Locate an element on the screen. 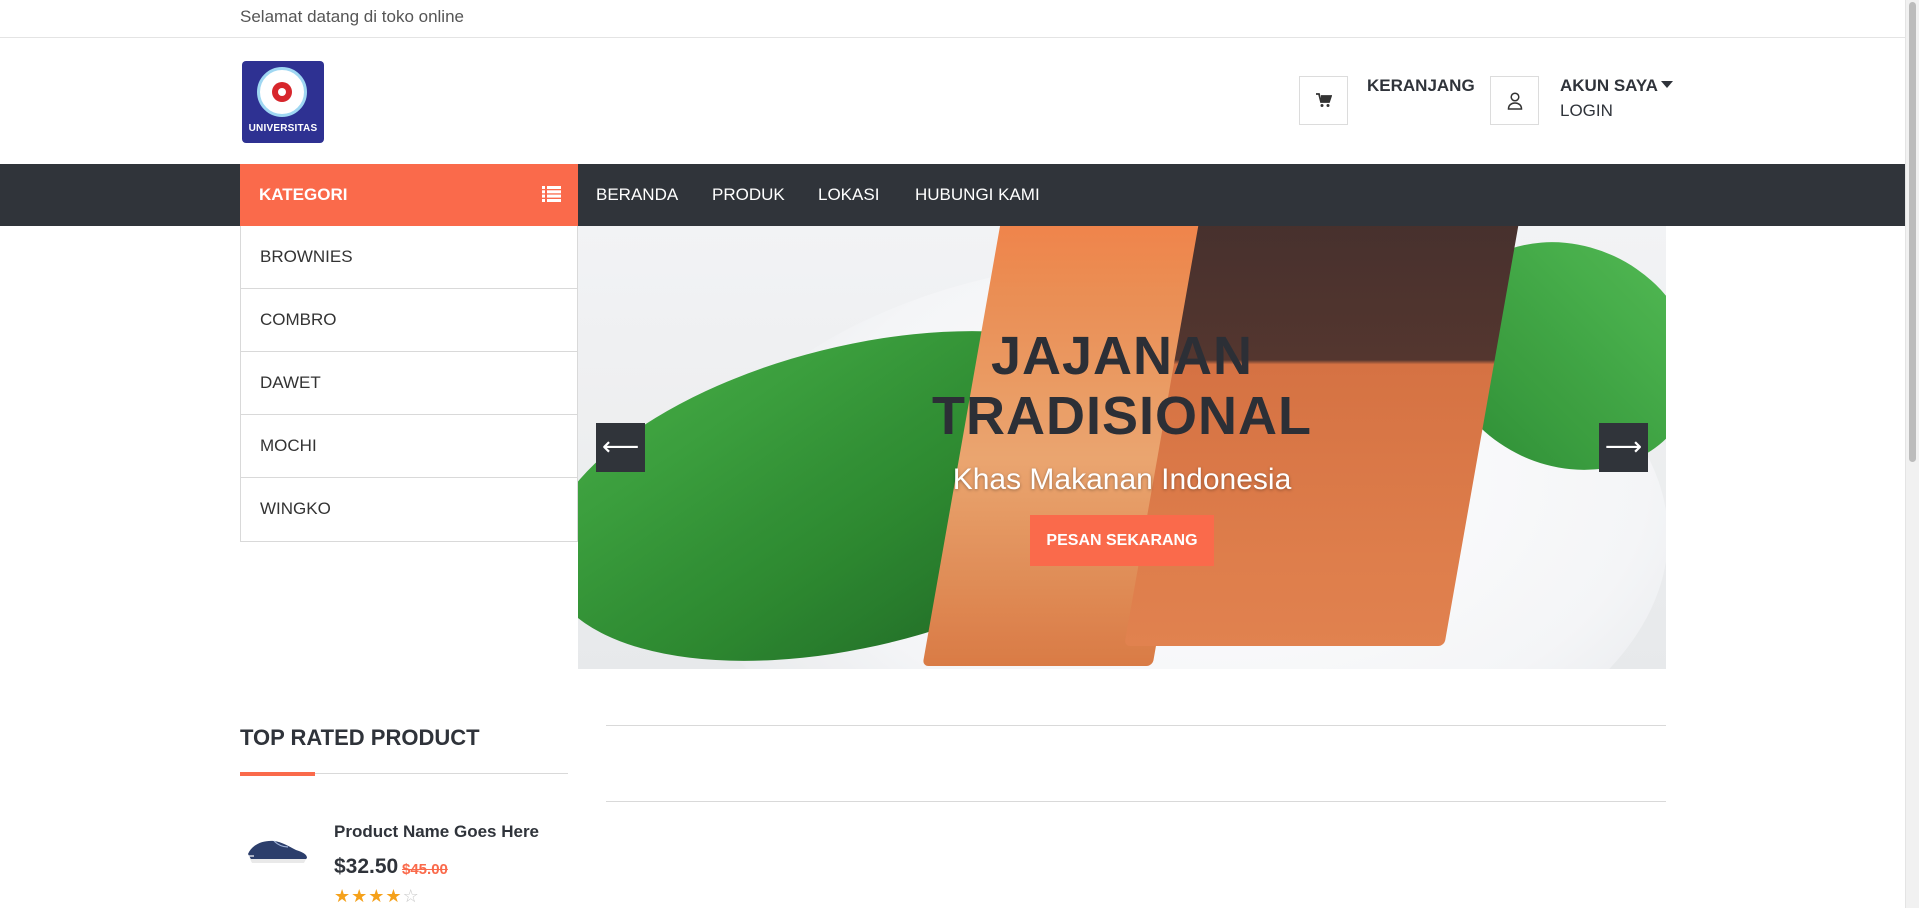  category-item-dawet: DAWET is located at coordinates (409, 383).